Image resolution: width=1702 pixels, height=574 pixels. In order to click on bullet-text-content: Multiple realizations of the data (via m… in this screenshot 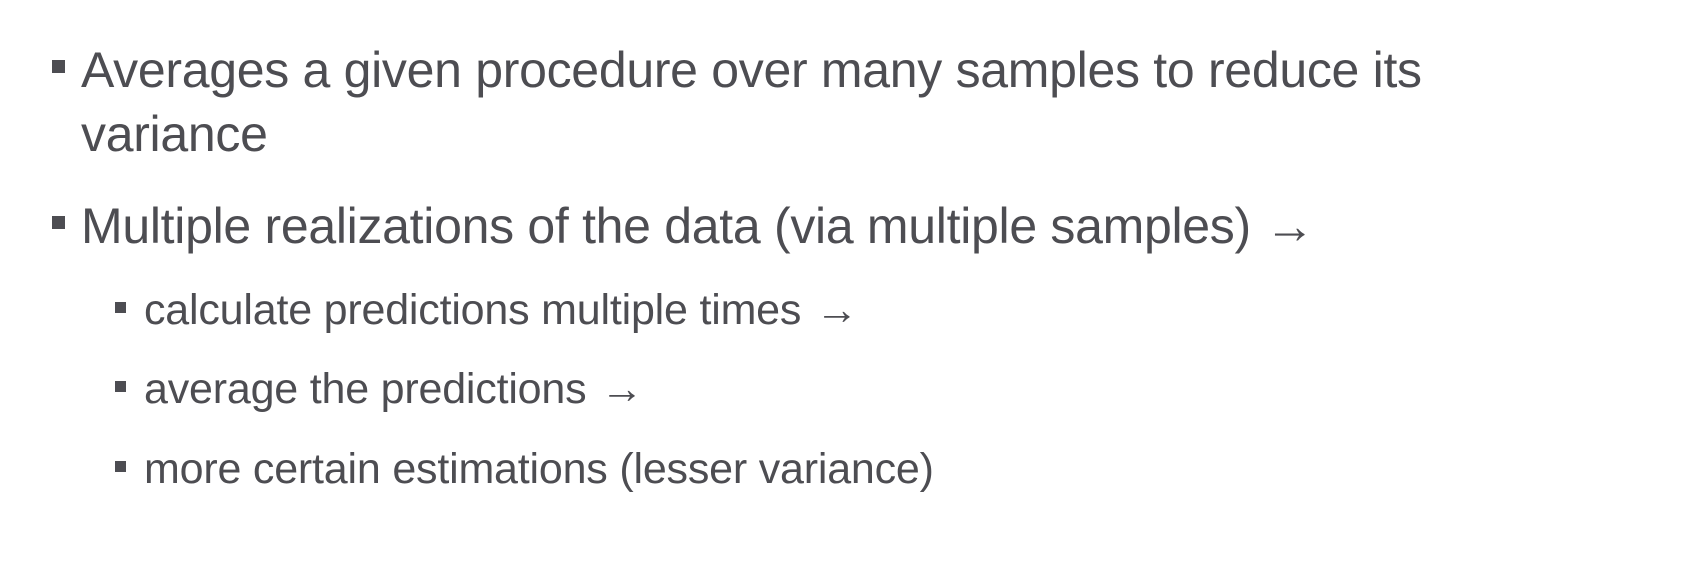, I will do `click(666, 226)`.